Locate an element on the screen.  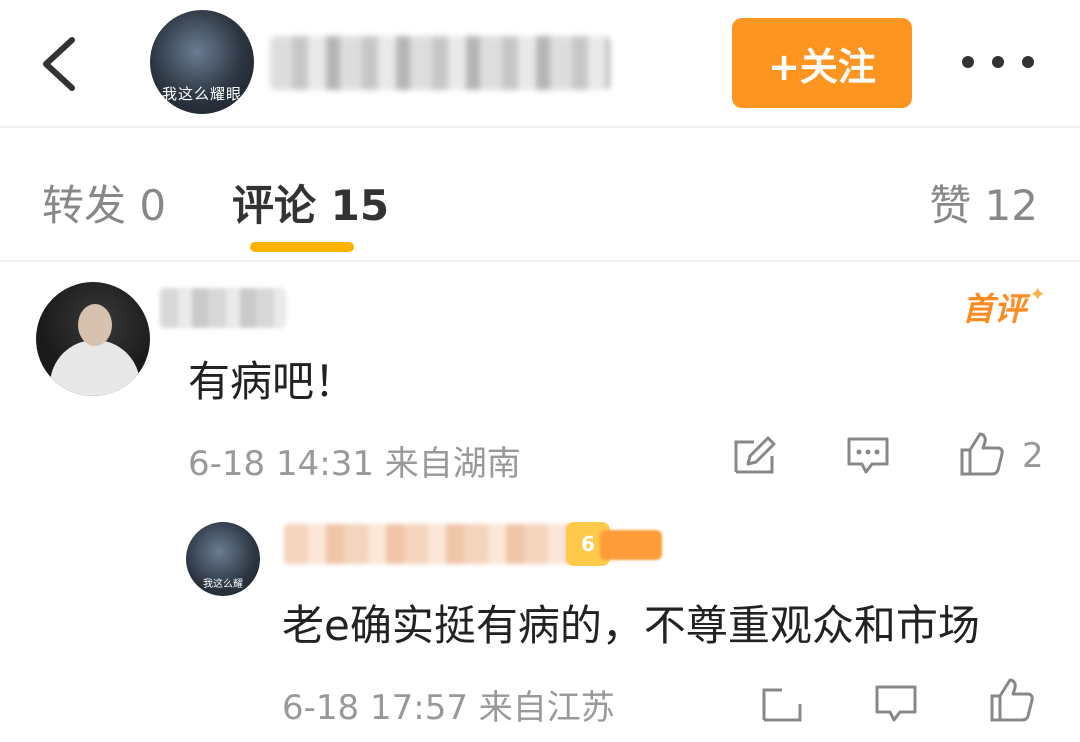
author-avatar: 我这么耀眼 is located at coordinates (202, 62).